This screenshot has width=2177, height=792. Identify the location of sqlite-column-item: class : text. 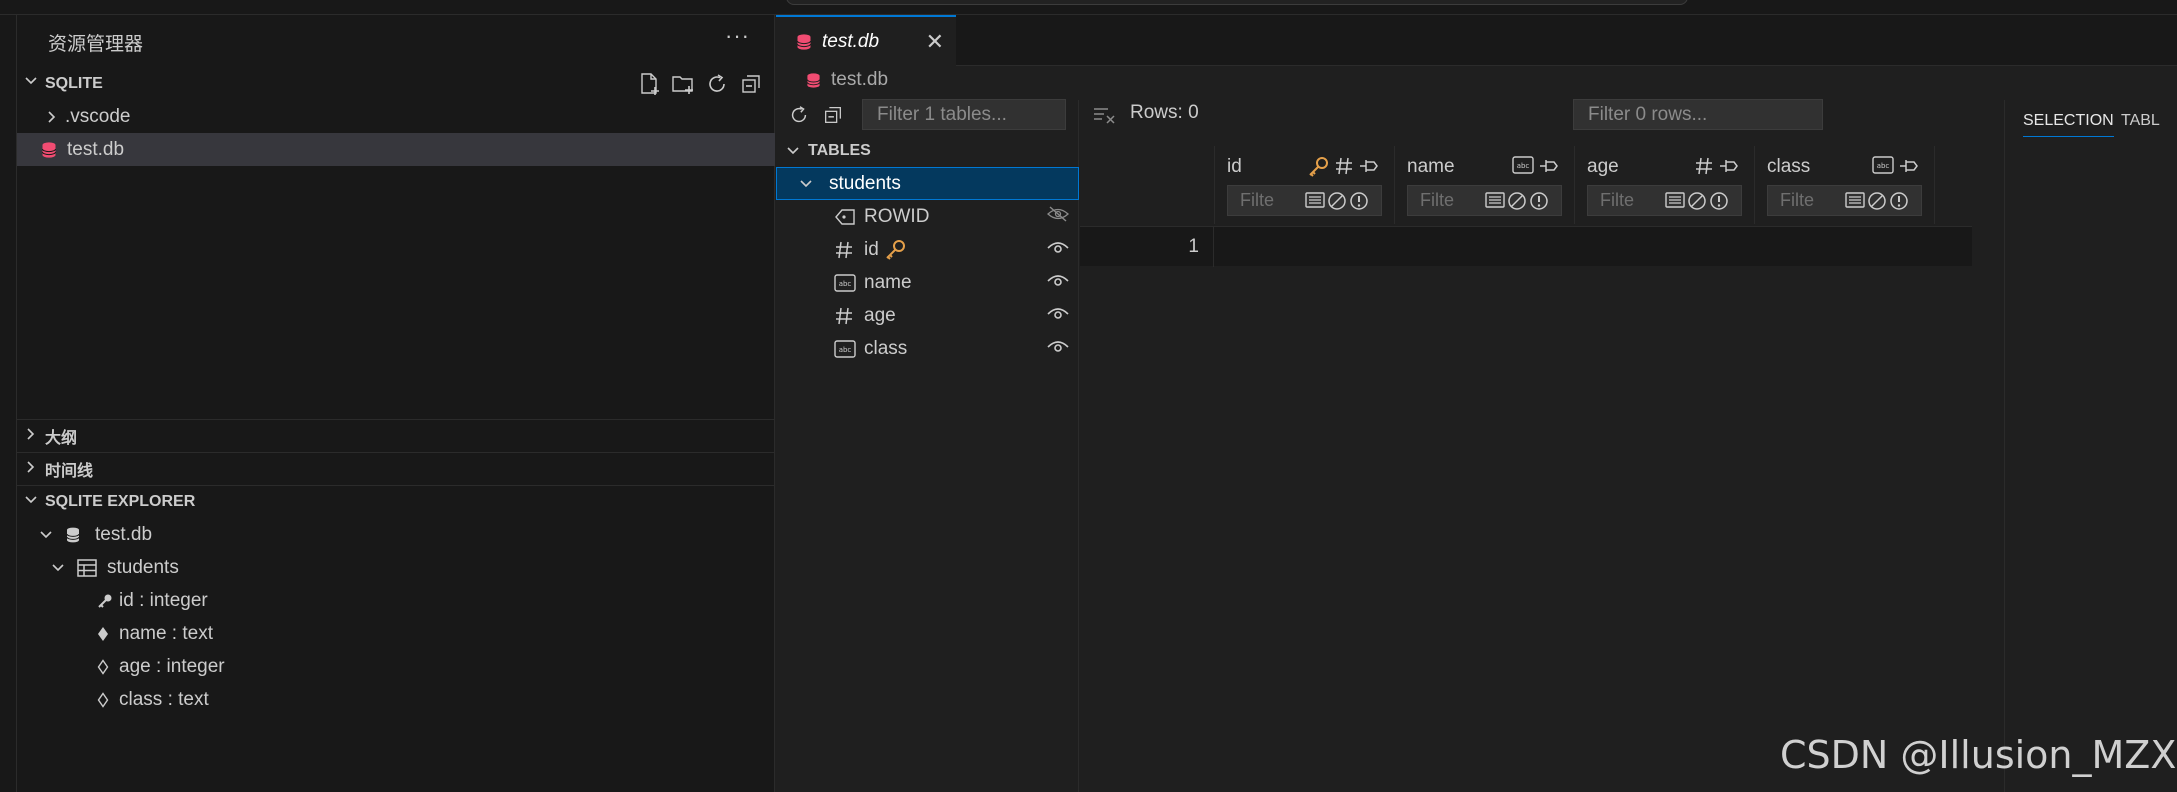
(396, 699).